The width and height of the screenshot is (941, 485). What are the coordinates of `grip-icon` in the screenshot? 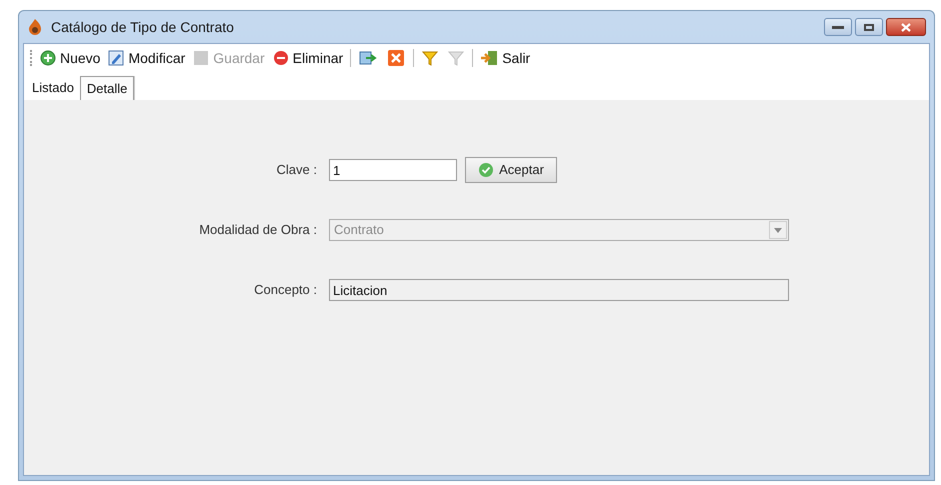 It's located at (31, 58).